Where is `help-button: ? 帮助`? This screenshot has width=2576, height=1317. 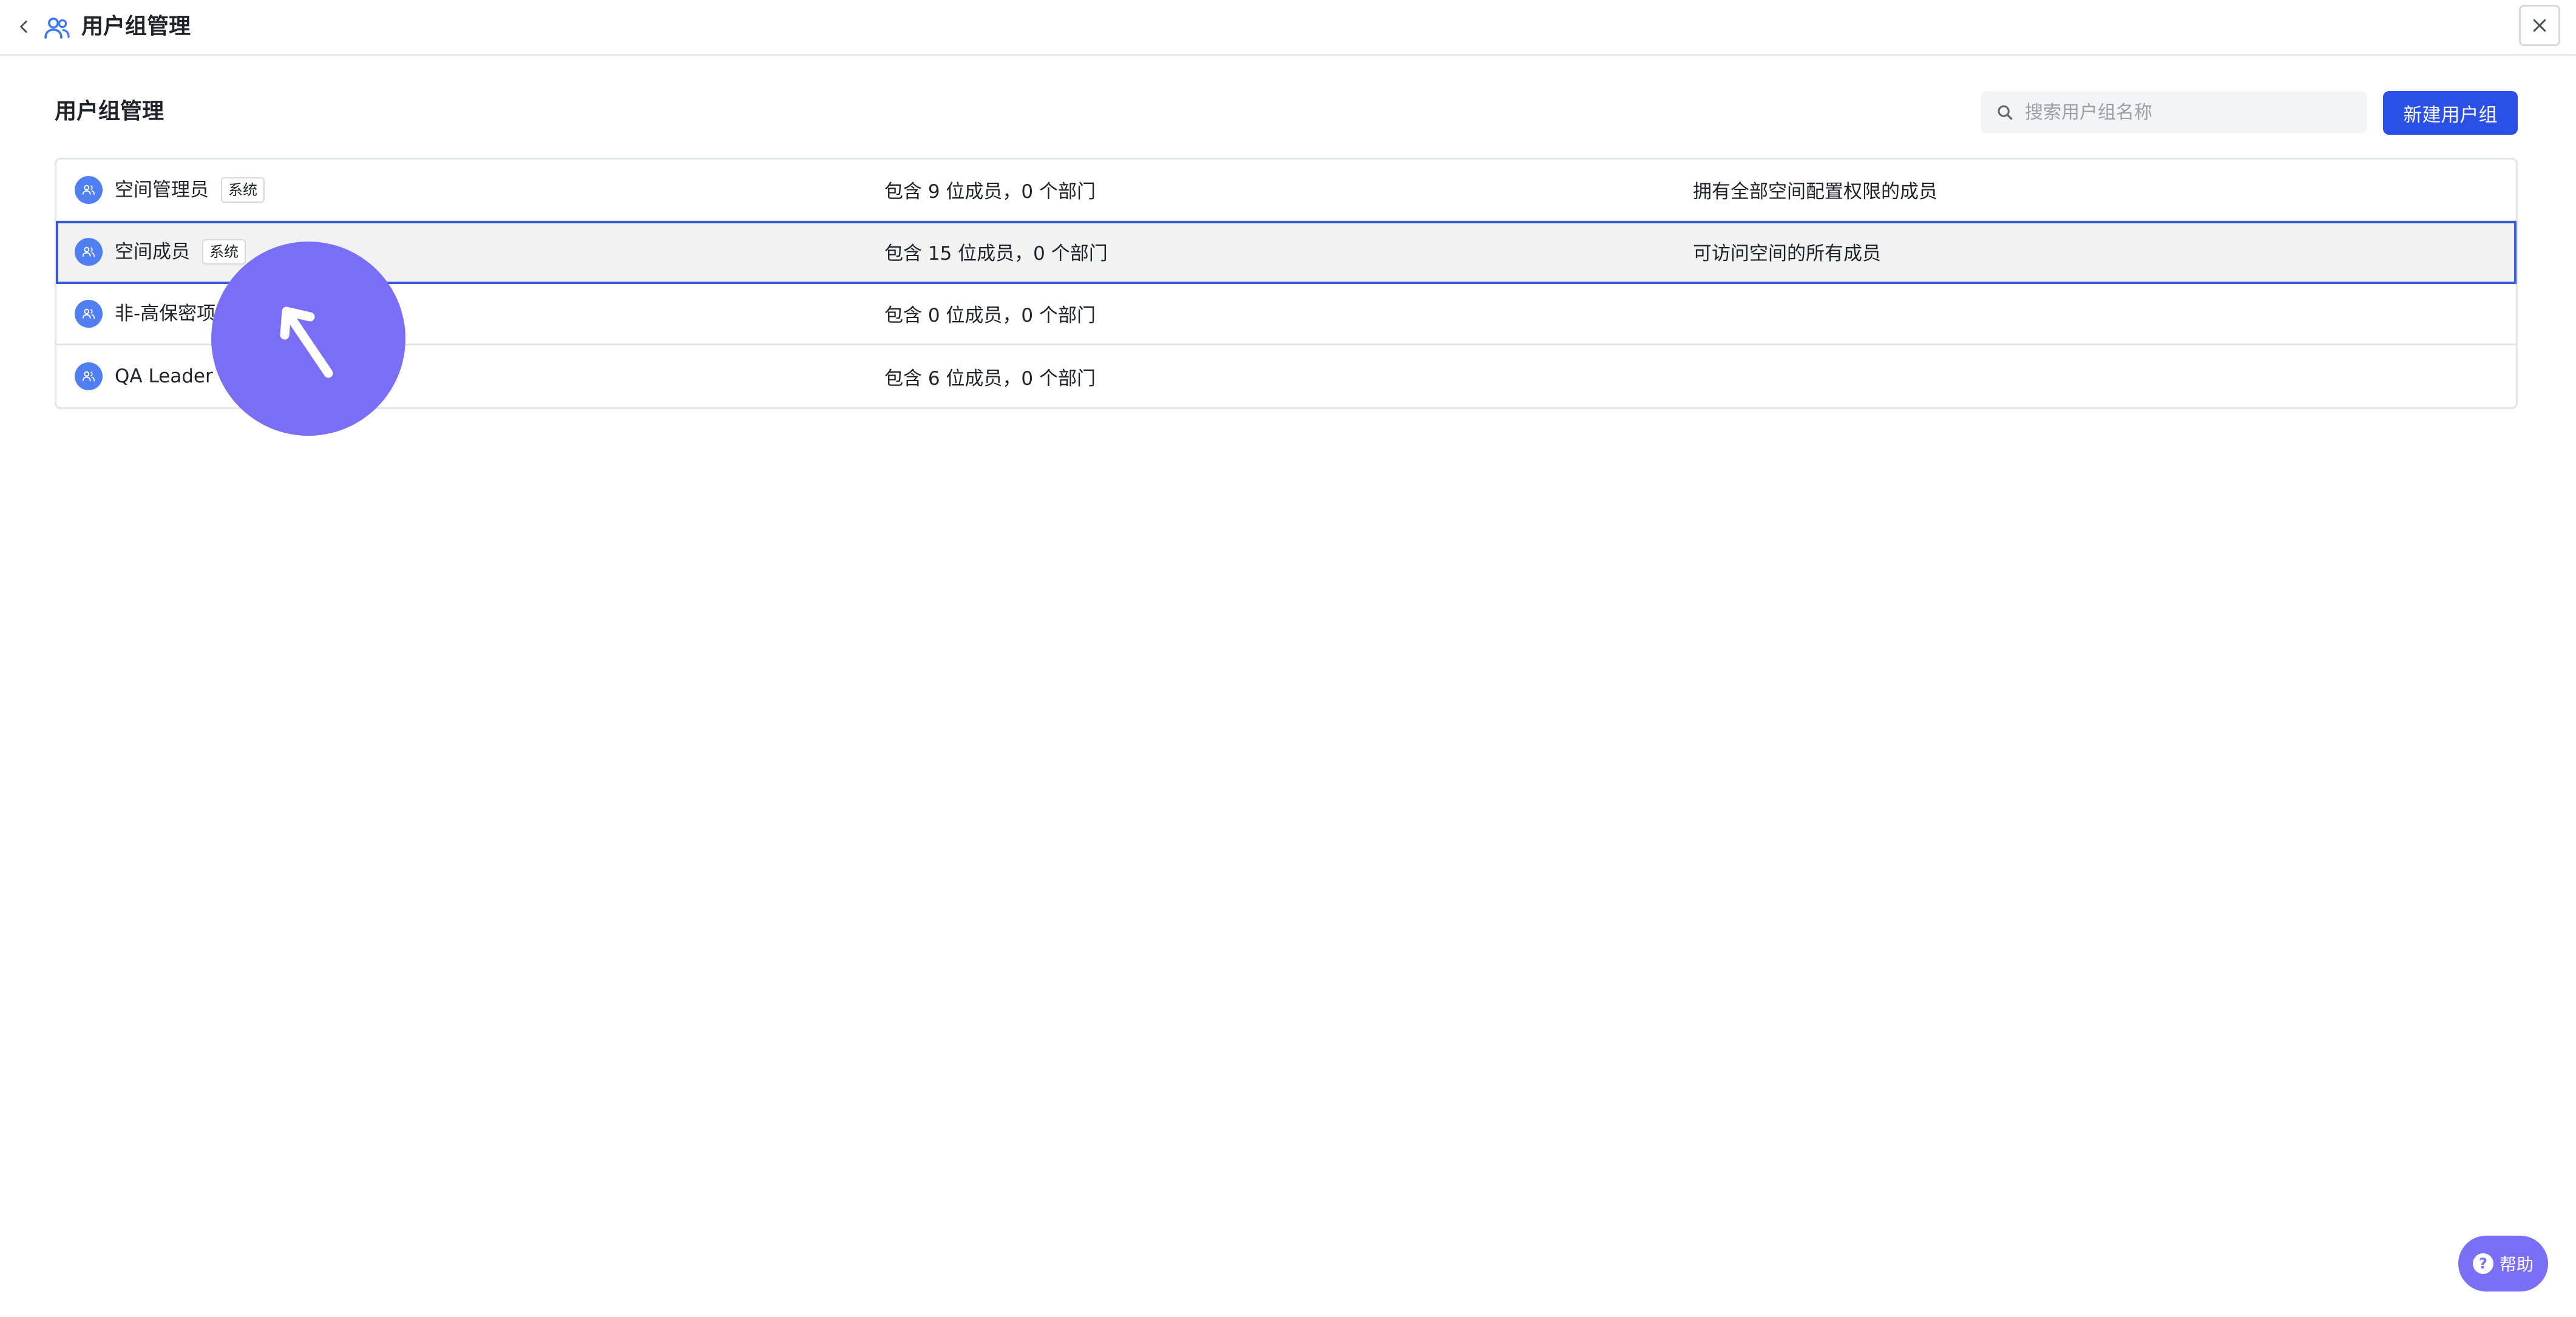
help-button: ? 帮助 is located at coordinates (2503, 1264).